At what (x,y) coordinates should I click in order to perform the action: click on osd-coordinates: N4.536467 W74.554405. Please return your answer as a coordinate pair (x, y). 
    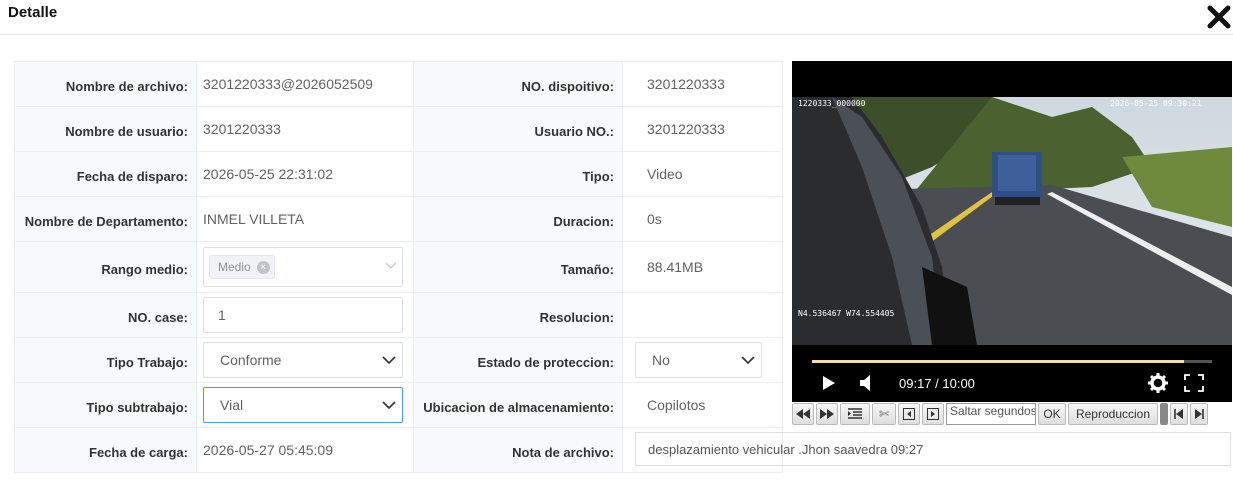
    Looking at the image, I should click on (846, 313).